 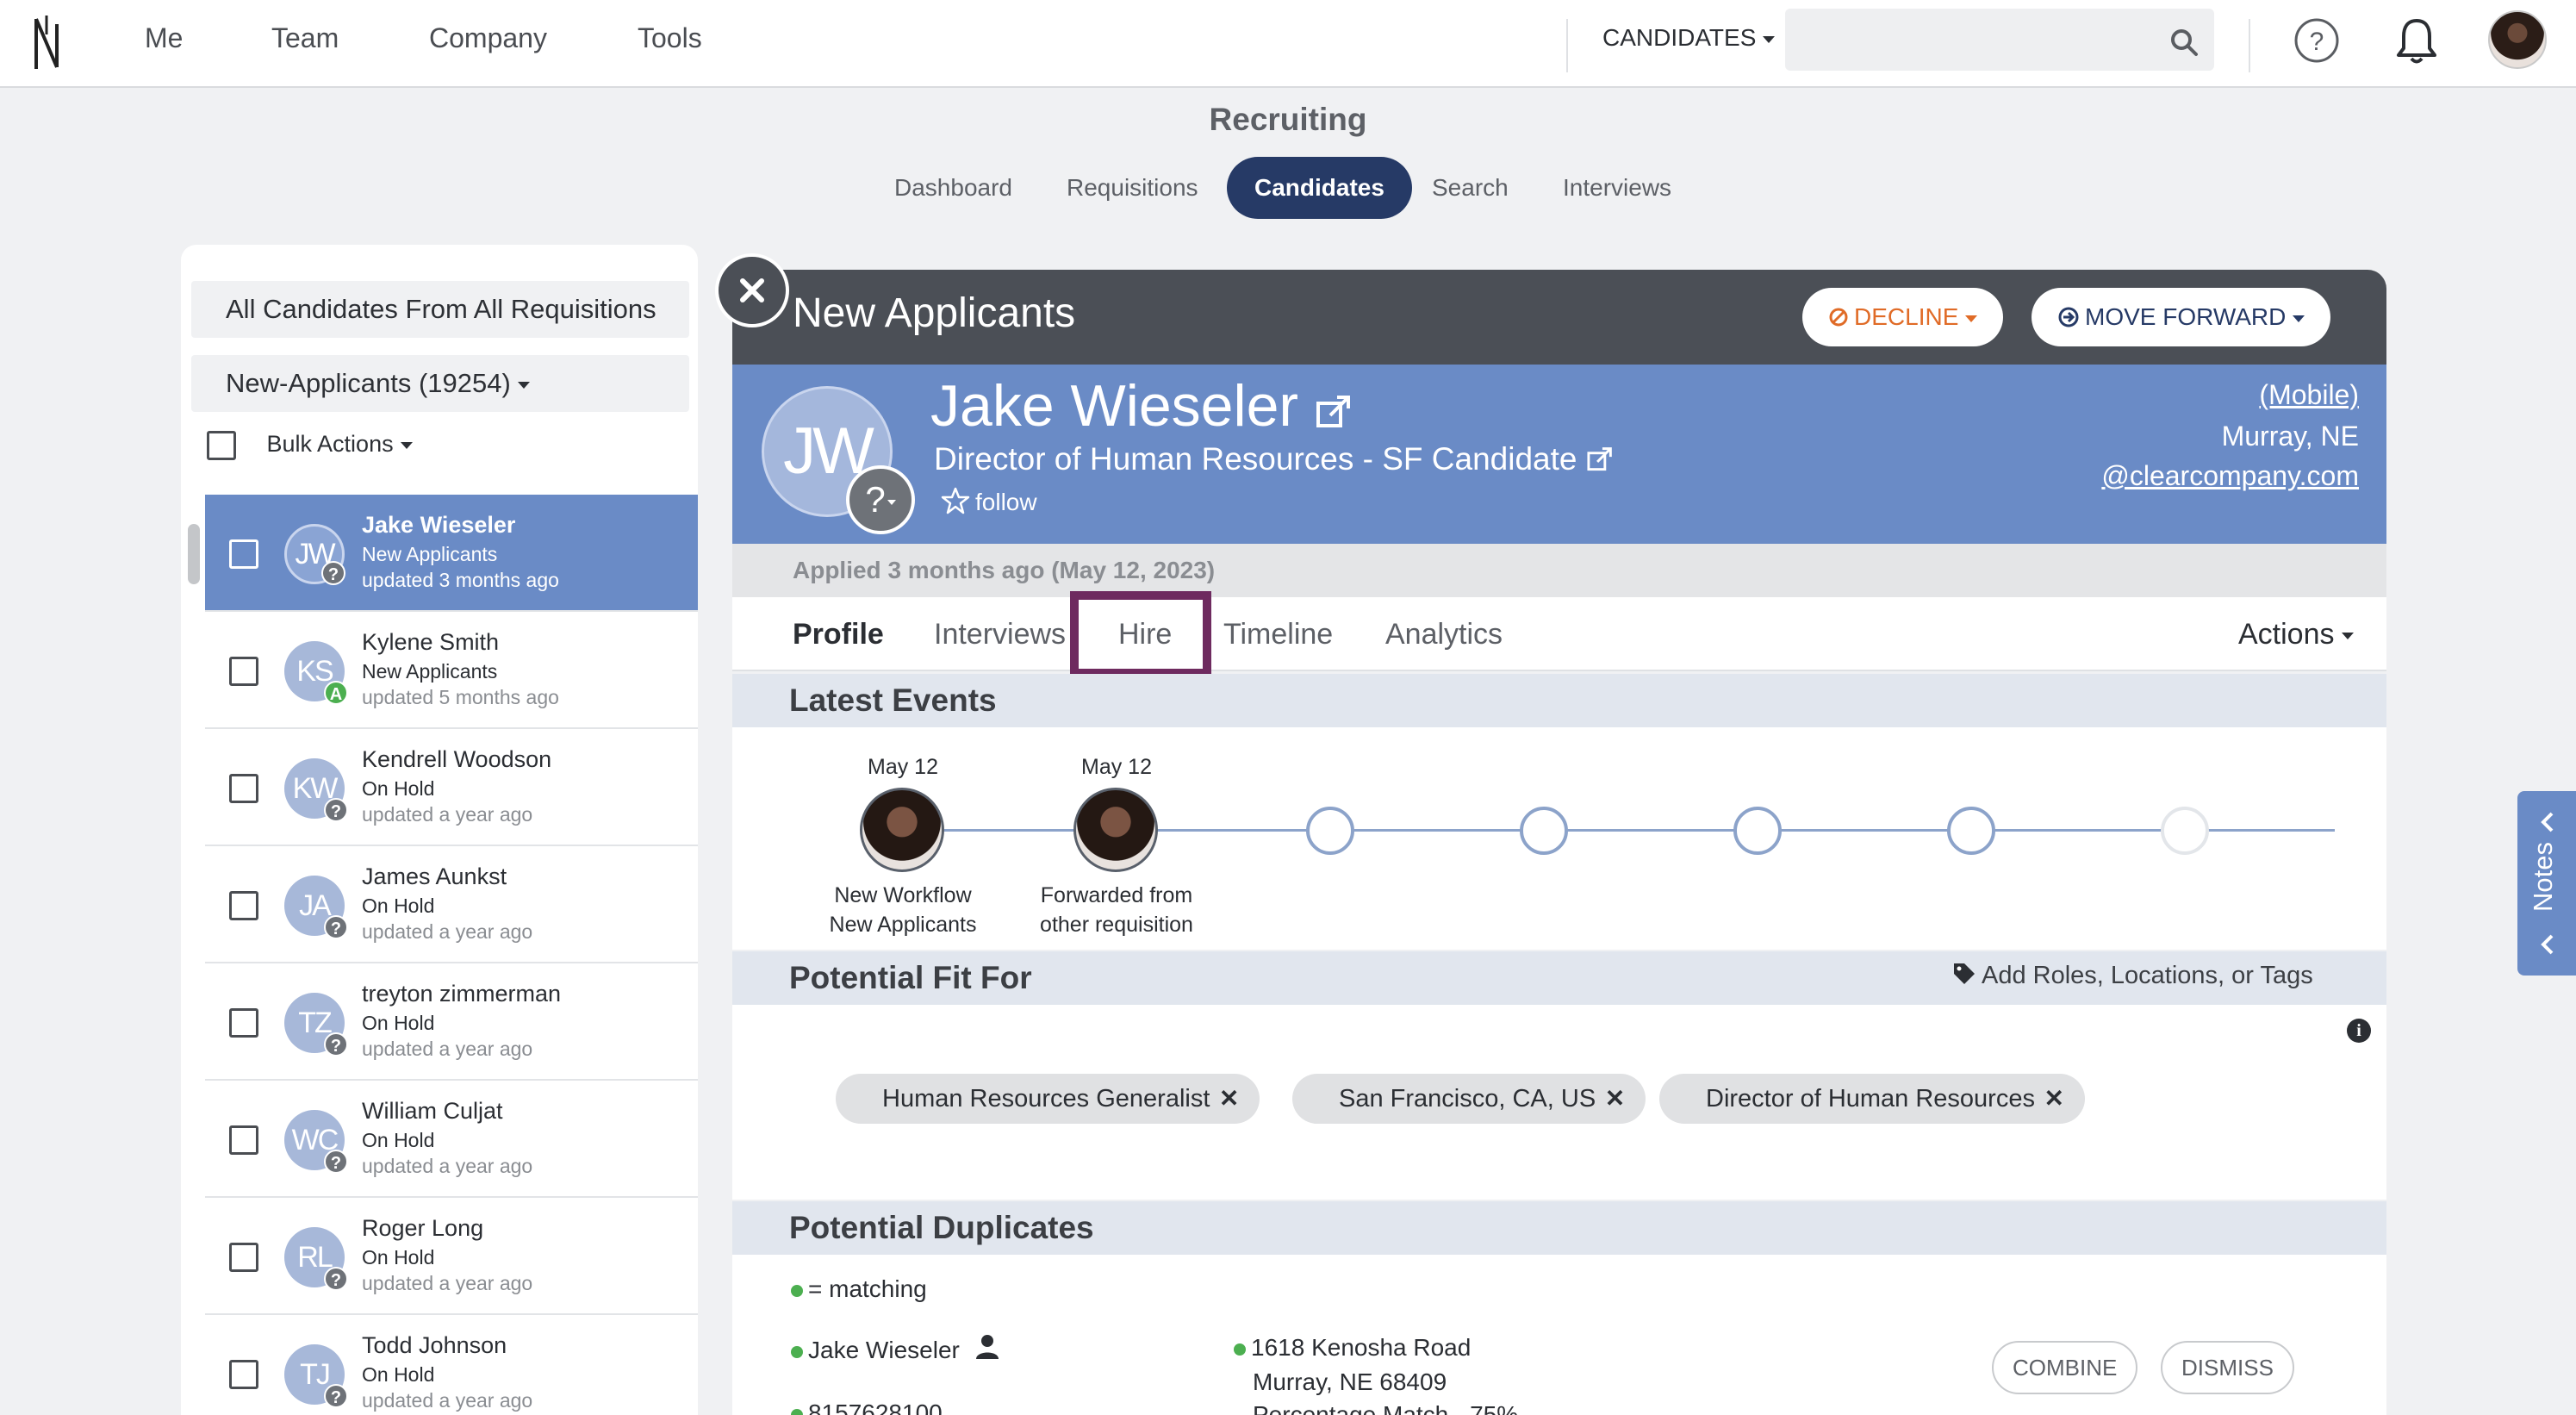 I want to click on candidate-phone: (Mobile), so click(x=2309, y=395).